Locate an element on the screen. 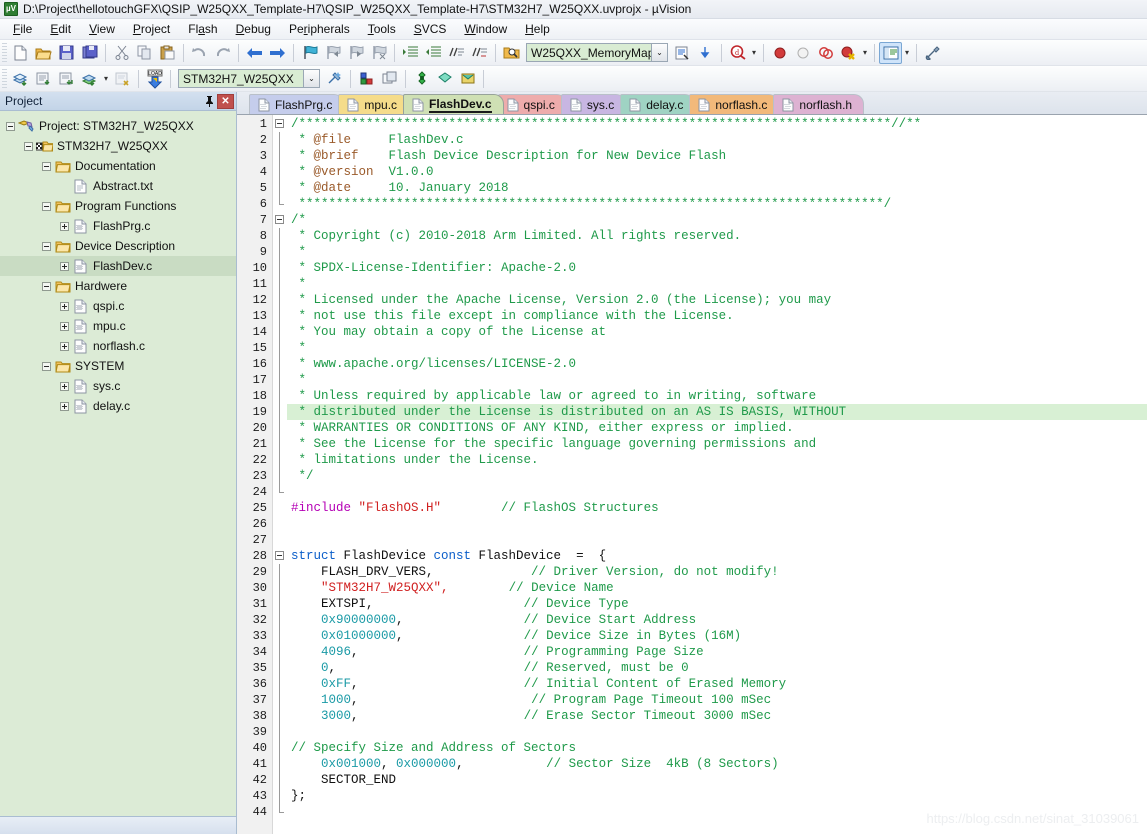  kill-all-breakpoints-icon is located at coordinates (848, 53).